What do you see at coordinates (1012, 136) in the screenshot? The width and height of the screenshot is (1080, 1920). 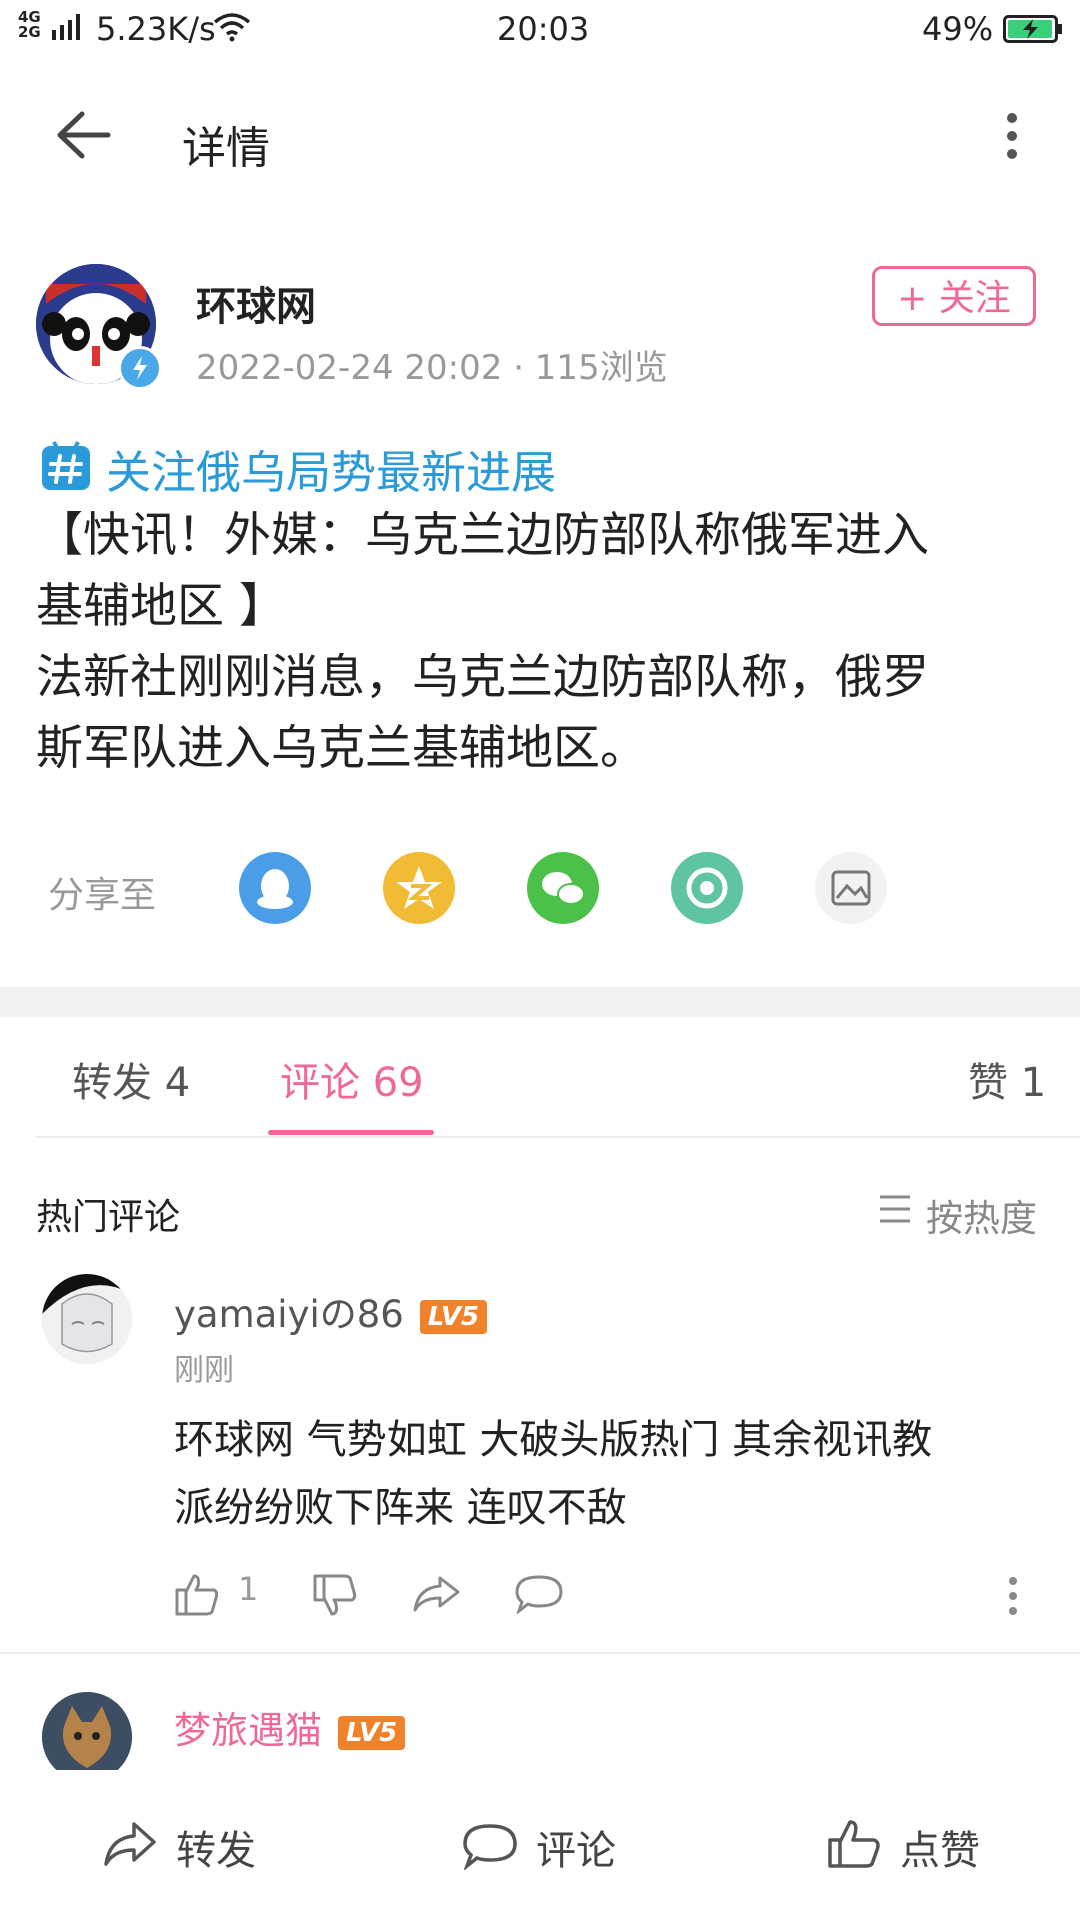 I see `more-vertical-icon` at bounding box center [1012, 136].